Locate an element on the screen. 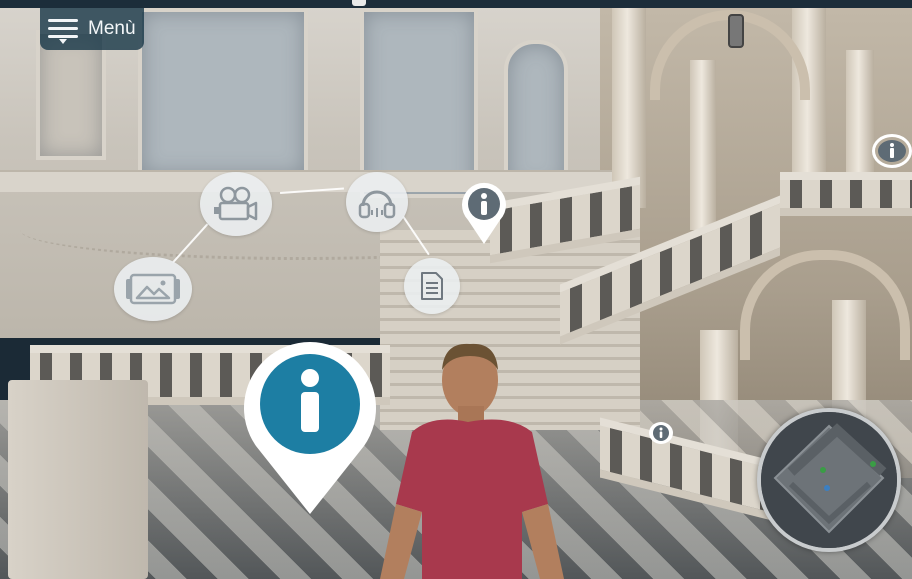  document-button is located at coordinates (432, 286).